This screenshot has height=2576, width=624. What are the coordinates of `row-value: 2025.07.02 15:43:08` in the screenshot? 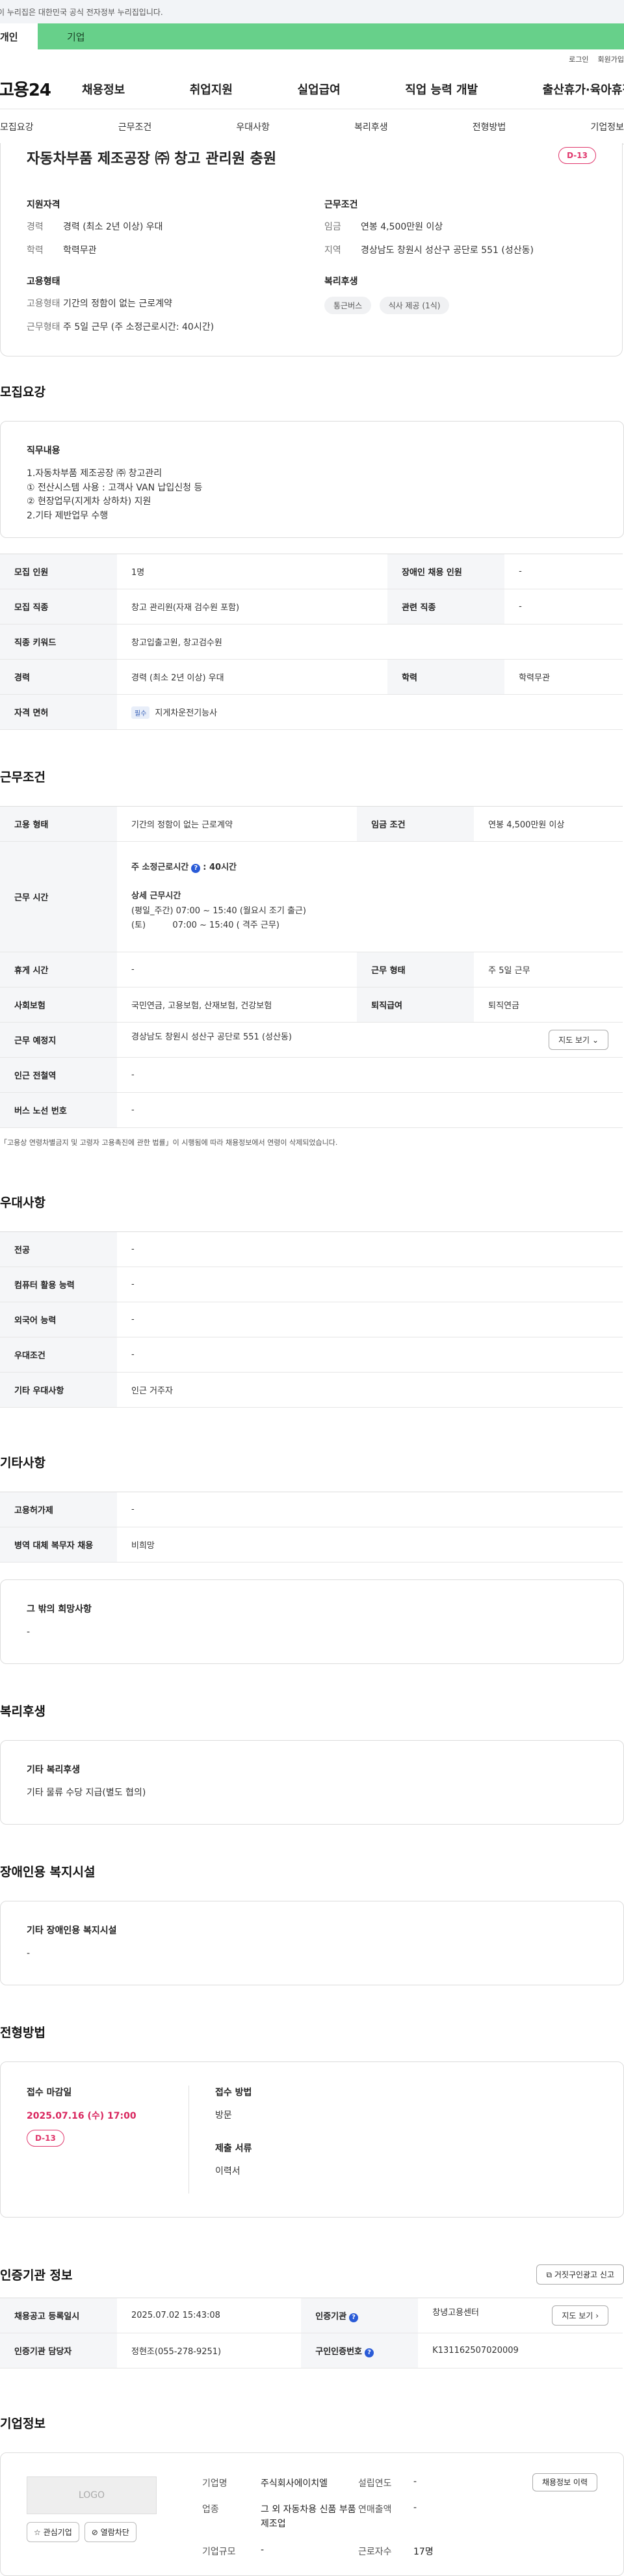 It's located at (210, 2315).